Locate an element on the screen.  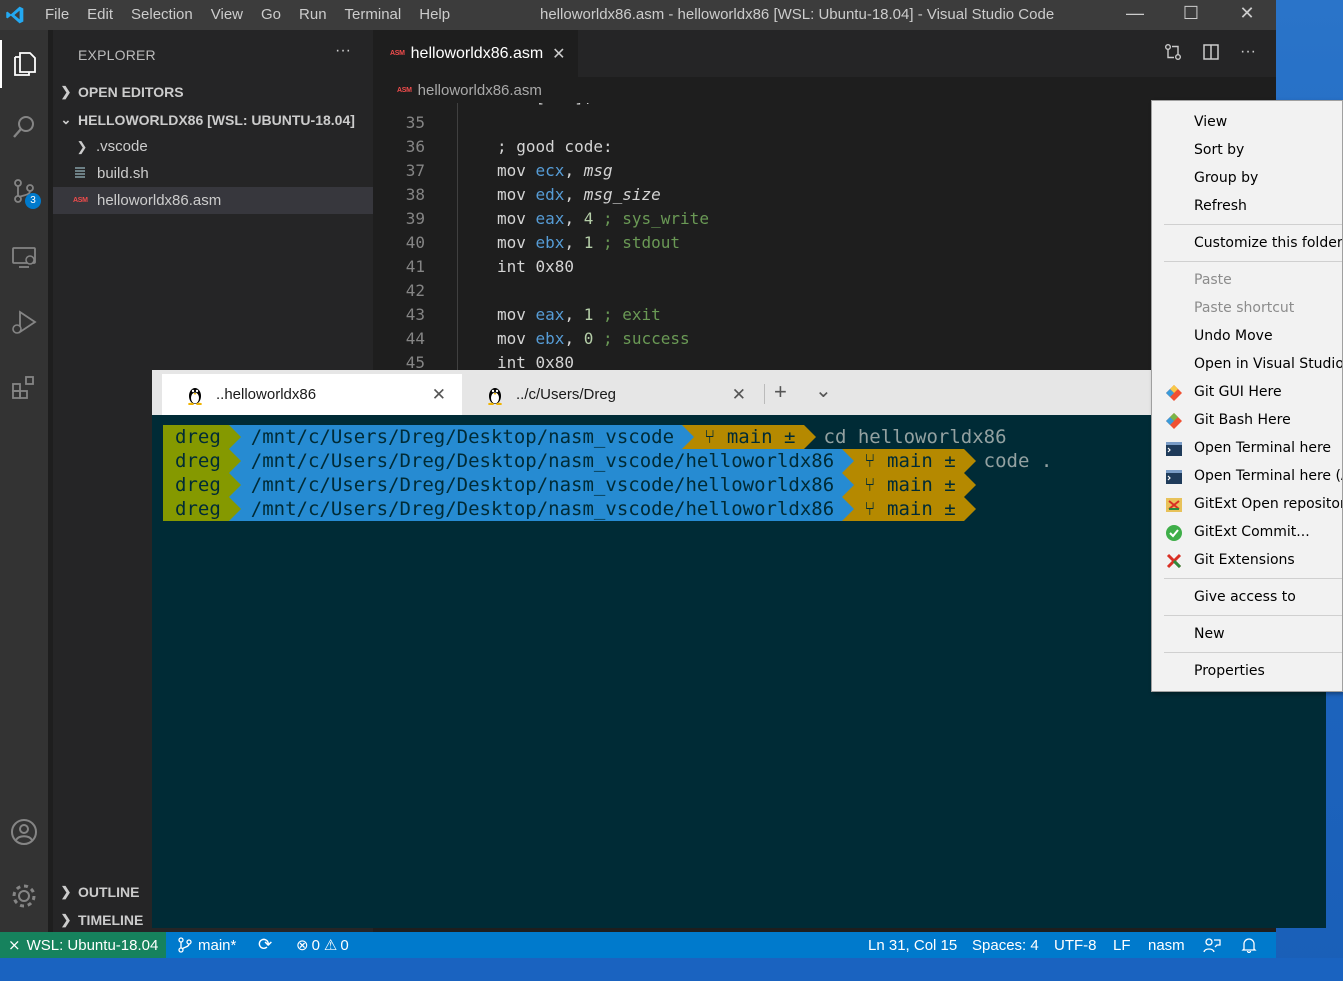
notifications-bell-icon is located at coordinates (1249, 945).